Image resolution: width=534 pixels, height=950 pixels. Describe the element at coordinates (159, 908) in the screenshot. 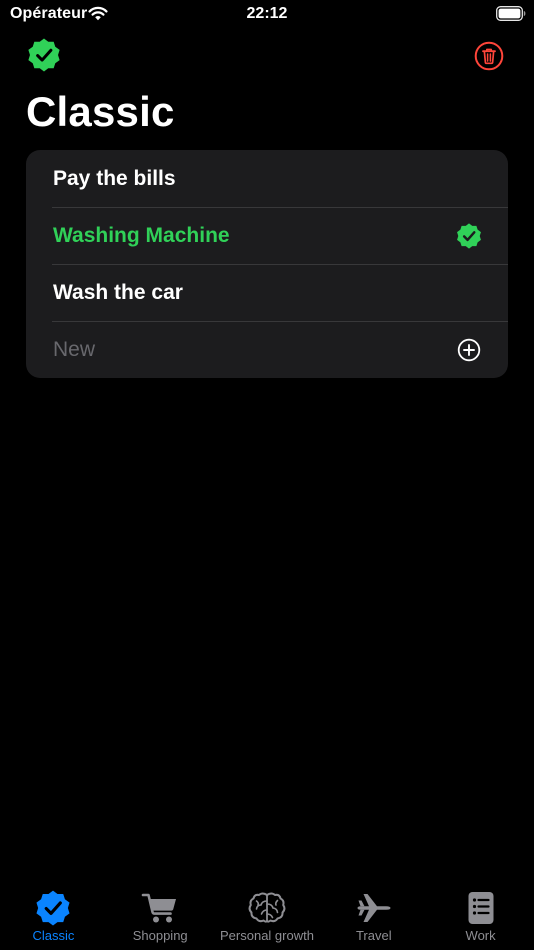

I see `cart-icon` at that location.